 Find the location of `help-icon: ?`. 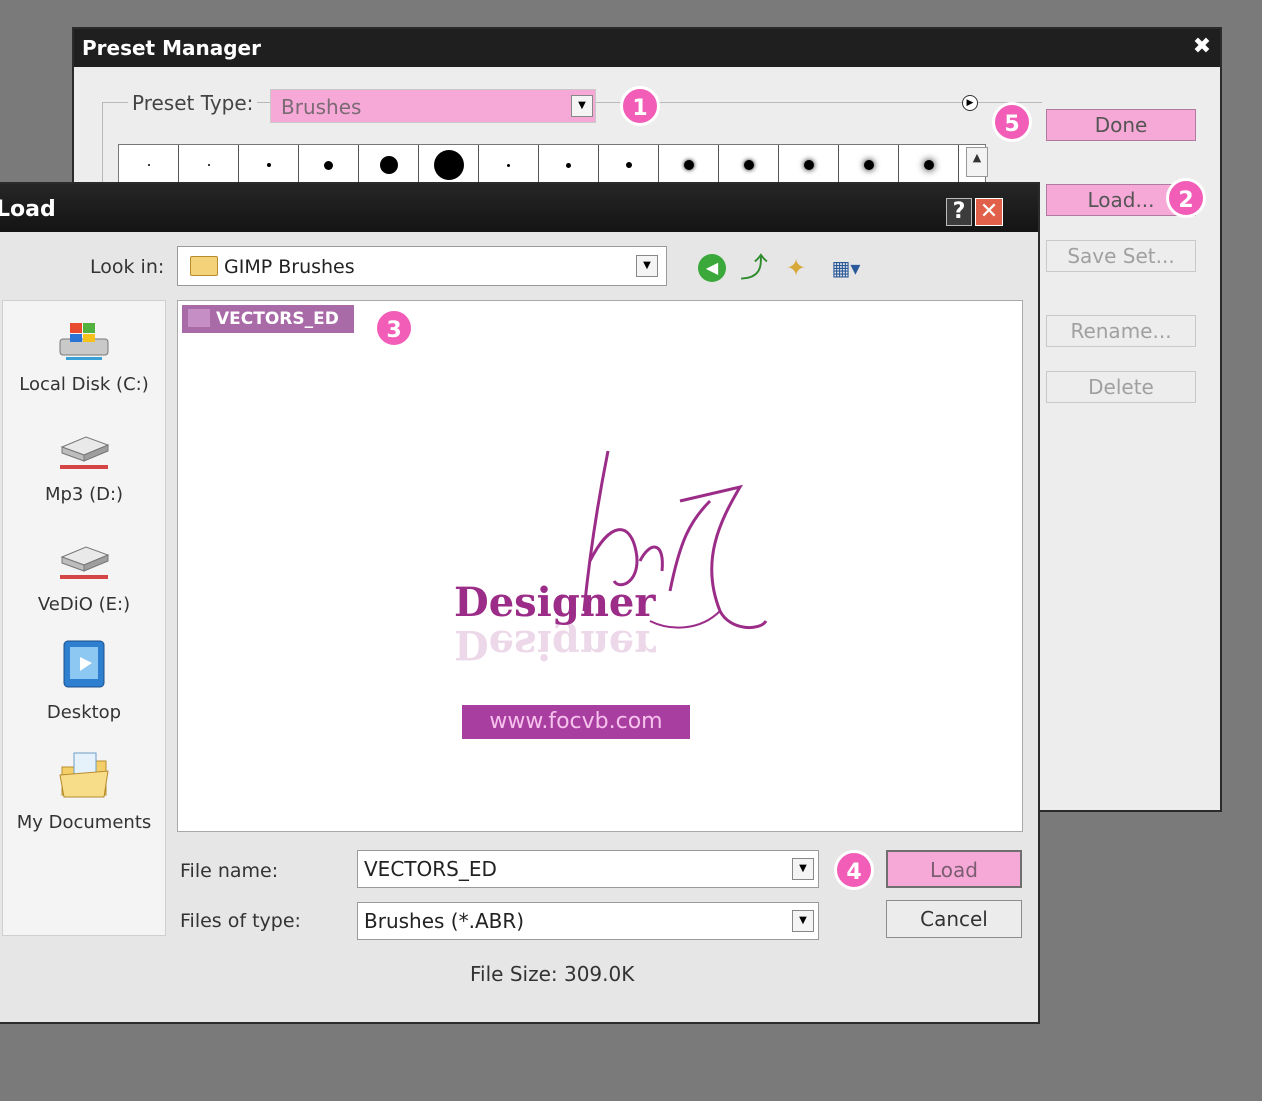

help-icon: ? is located at coordinates (959, 212).